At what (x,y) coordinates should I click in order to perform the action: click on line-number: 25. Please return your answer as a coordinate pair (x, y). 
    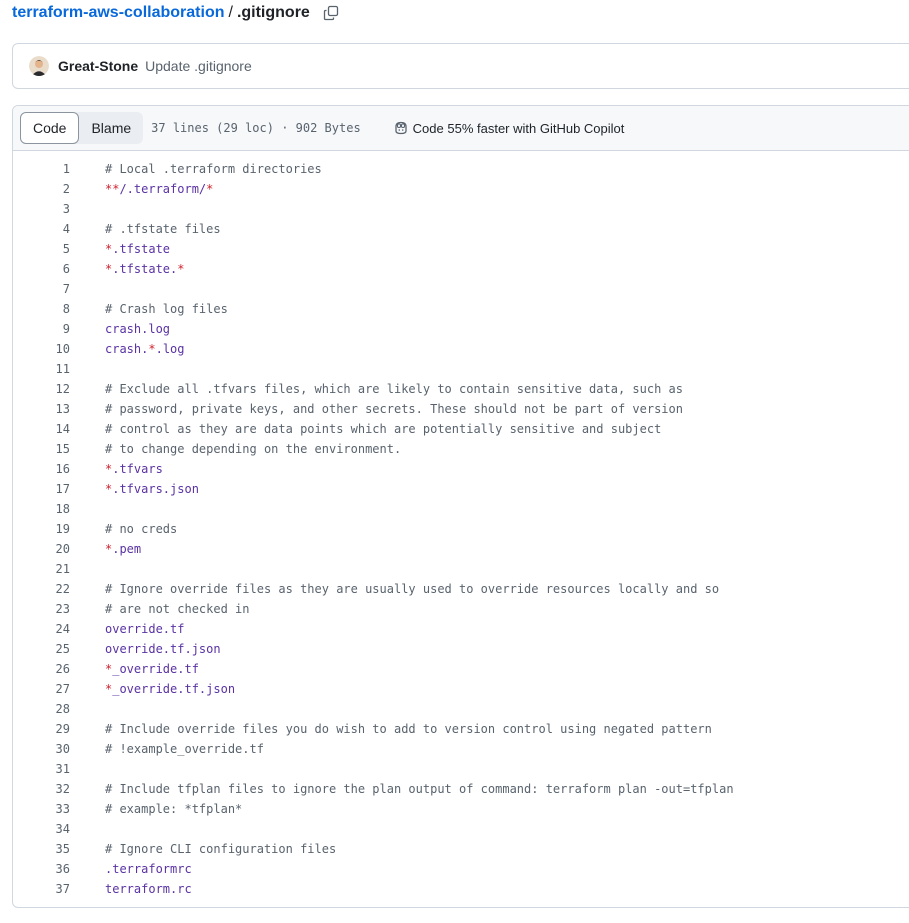
    Looking at the image, I should click on (41, 649).